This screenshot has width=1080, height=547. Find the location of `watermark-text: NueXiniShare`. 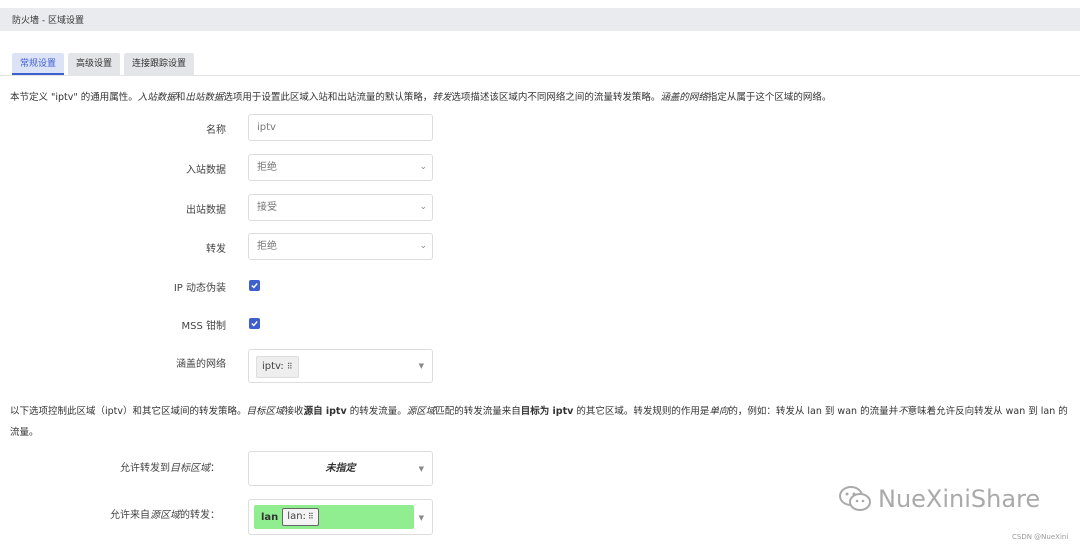

watermark-text: NueXiniShare is located at coordinates (959, 499).